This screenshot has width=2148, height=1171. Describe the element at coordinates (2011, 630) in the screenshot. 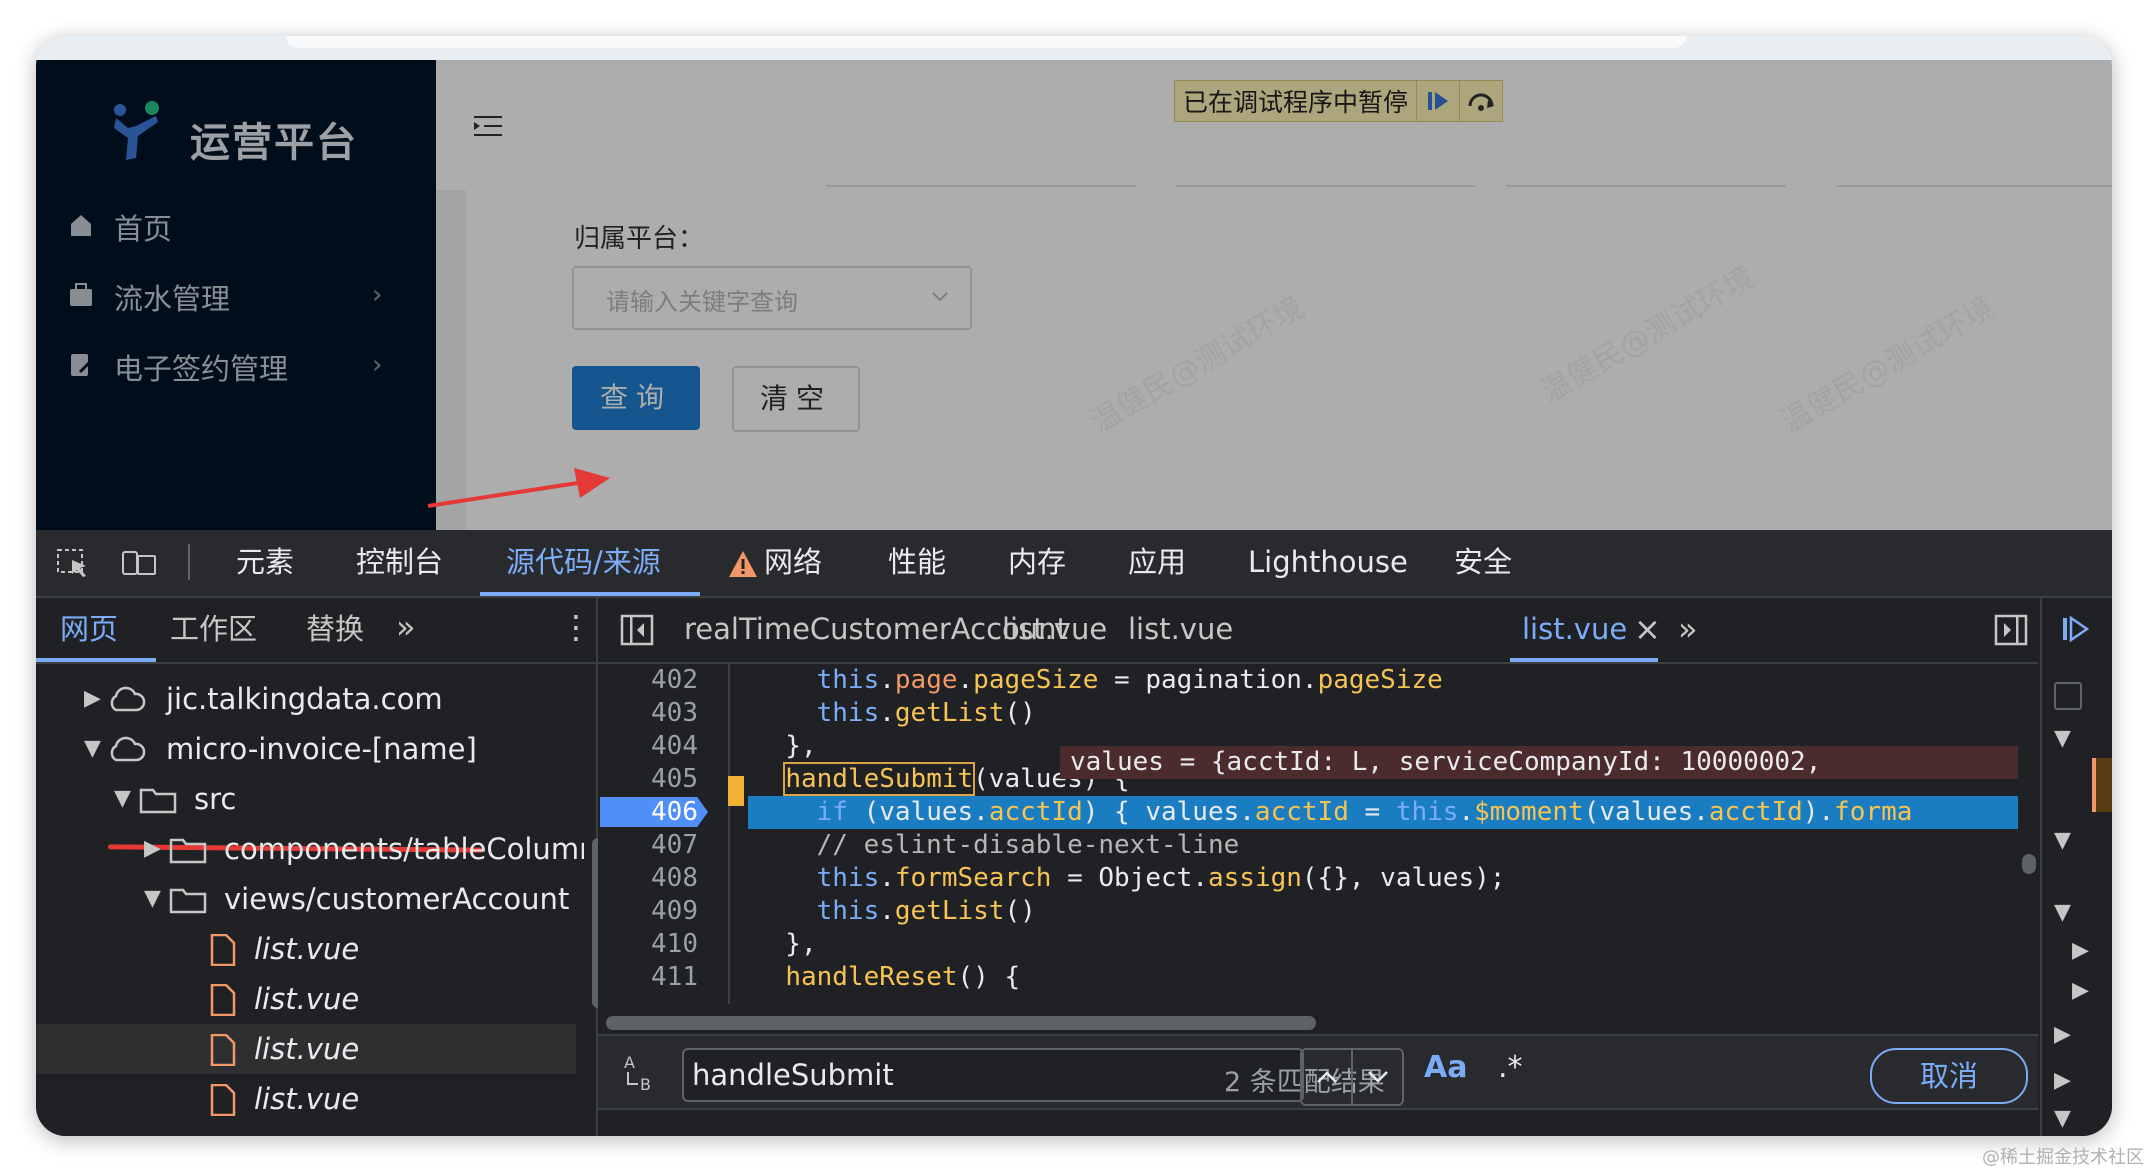

I see `toggle-debugger-icon` at that location.